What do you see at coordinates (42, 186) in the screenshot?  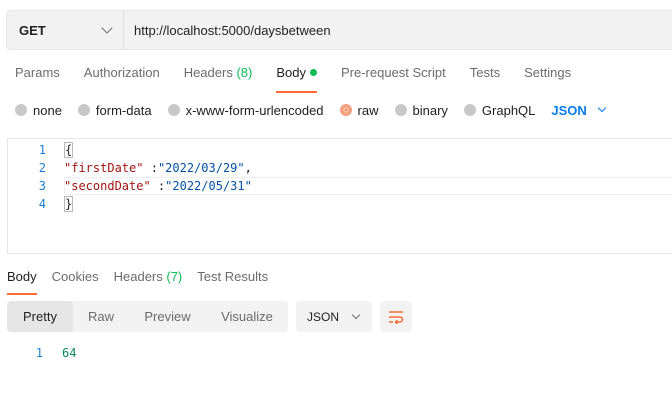 I see `line-number: 3` at bounding box center [42, 186].